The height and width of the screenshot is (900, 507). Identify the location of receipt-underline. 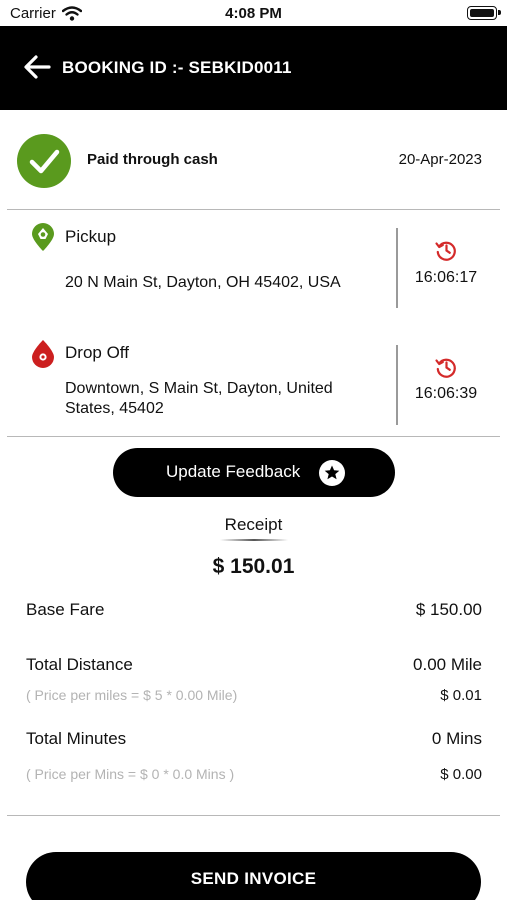
(254, 540).